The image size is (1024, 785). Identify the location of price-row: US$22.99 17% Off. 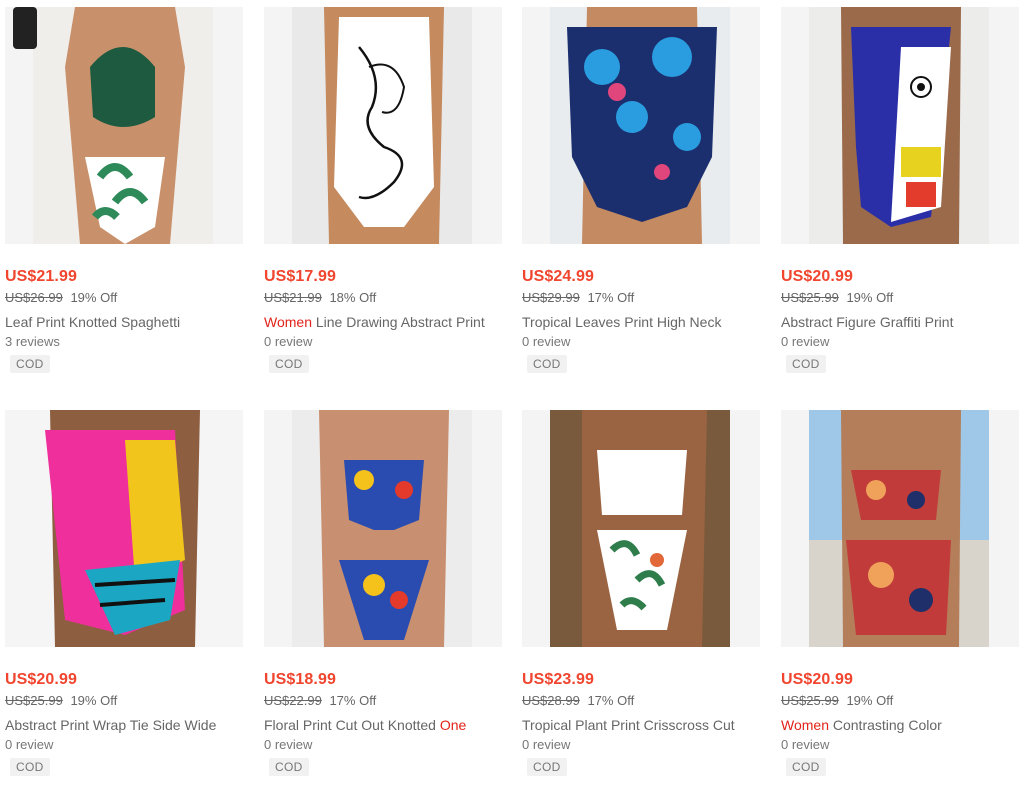
(320, 700).